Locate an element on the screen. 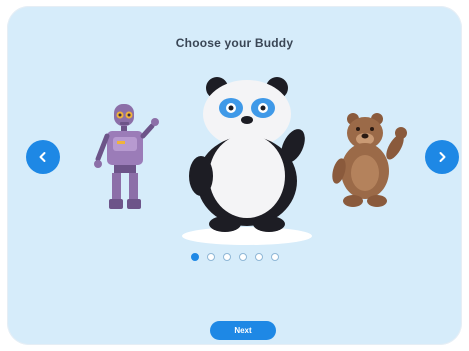 The width and height of the screenshot is (469, 351). bear-icon is located at coordinates (372, 161).